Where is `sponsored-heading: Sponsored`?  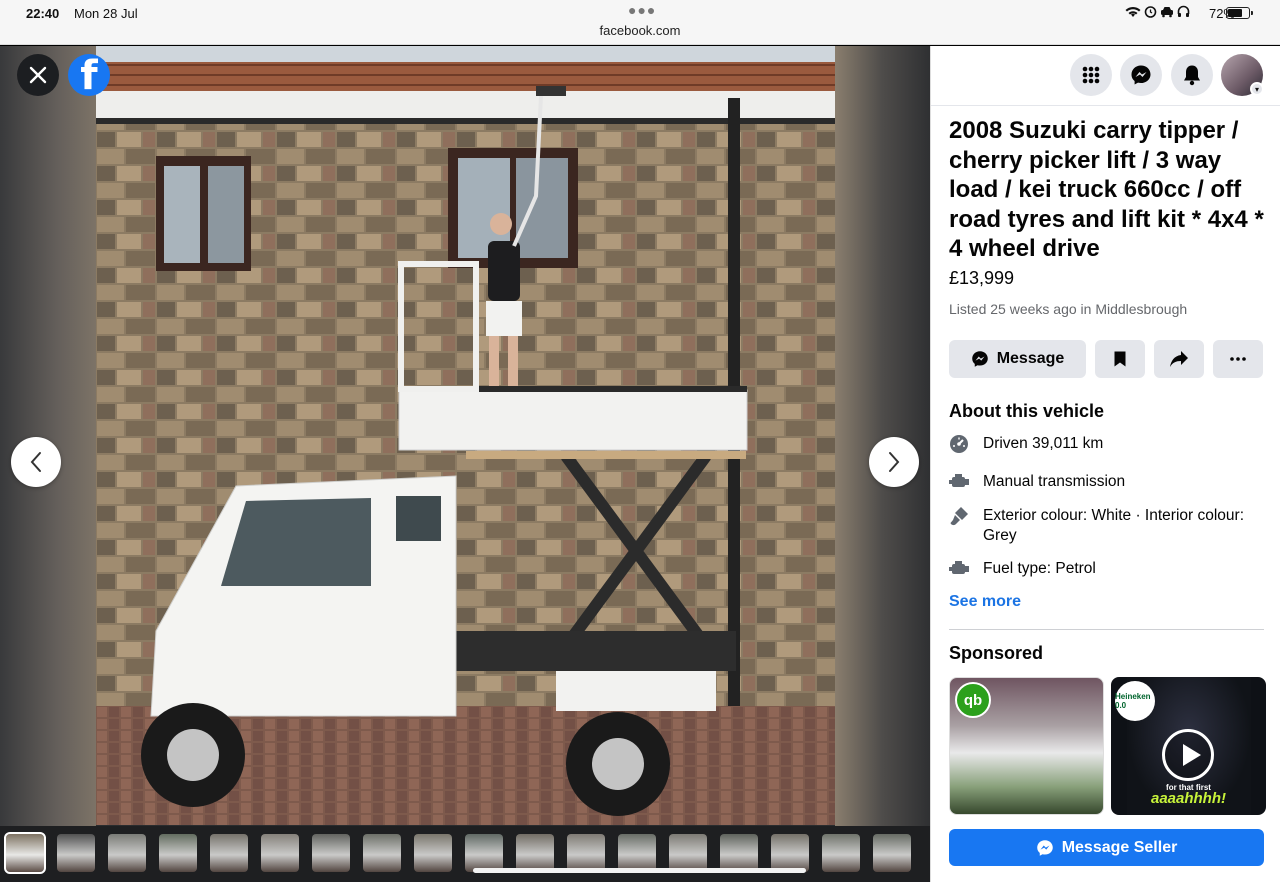 sponsored-heading: Sponsored is located at coordinates (996, 653).